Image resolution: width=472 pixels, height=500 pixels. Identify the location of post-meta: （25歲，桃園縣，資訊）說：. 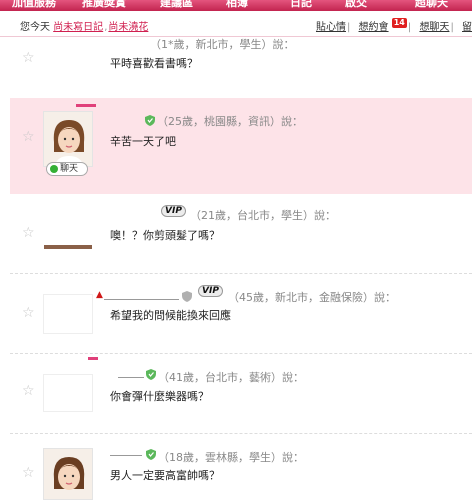
(224, 121).